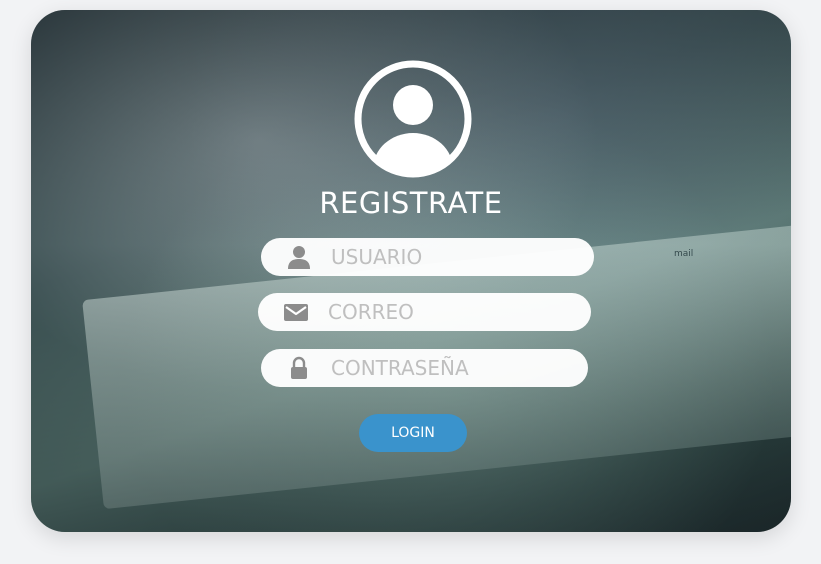 This screenshot has height=564, width=821. Describe the element at coordinates (299, 368) in the screenshot. I see `lock-icon` at that location.